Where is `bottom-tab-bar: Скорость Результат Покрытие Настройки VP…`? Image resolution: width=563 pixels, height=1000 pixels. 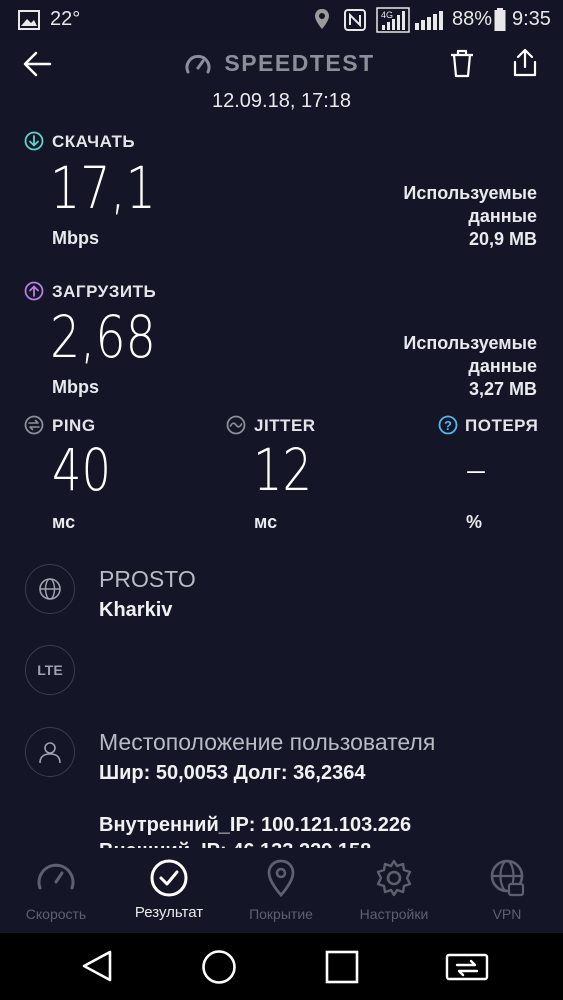 bottom-tab-bar: Скорость Результат Покрытие Настройки VP… is located at coordinates (281, 890).